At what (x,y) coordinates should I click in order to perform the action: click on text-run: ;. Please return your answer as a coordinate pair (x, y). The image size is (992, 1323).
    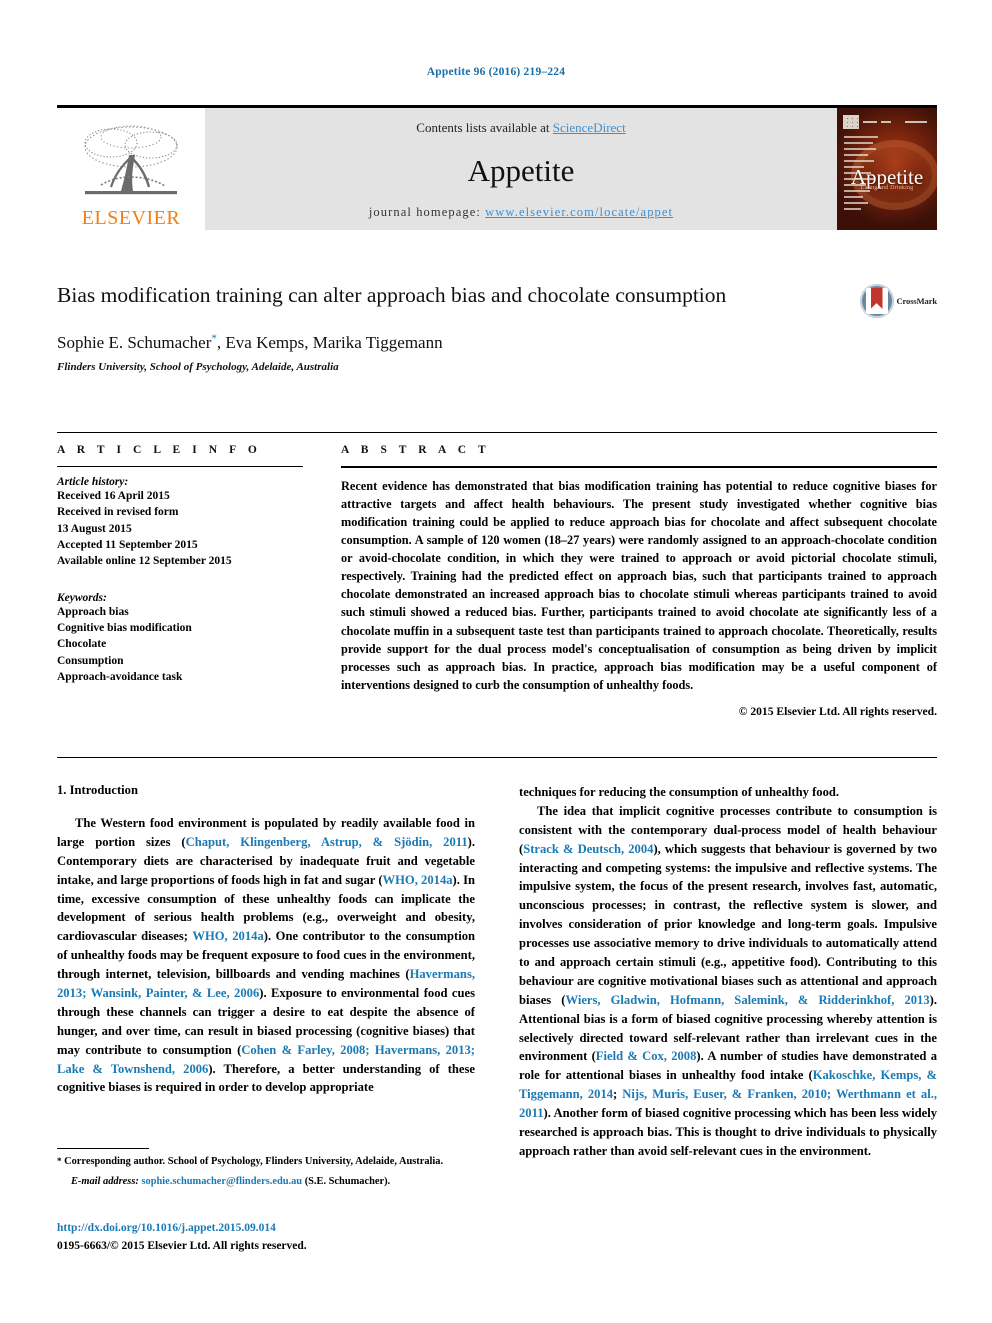
    Looking at the image, I should click on (618, 1094).